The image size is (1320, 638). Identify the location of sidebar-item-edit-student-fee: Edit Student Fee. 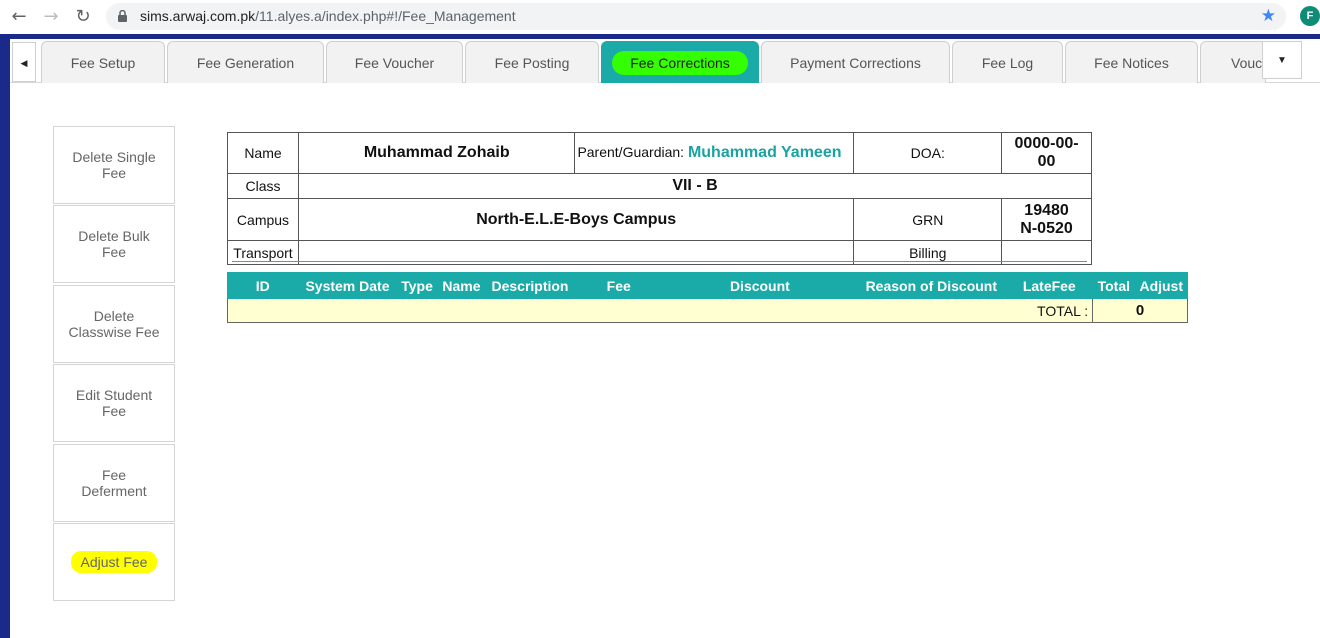
(114, 403).